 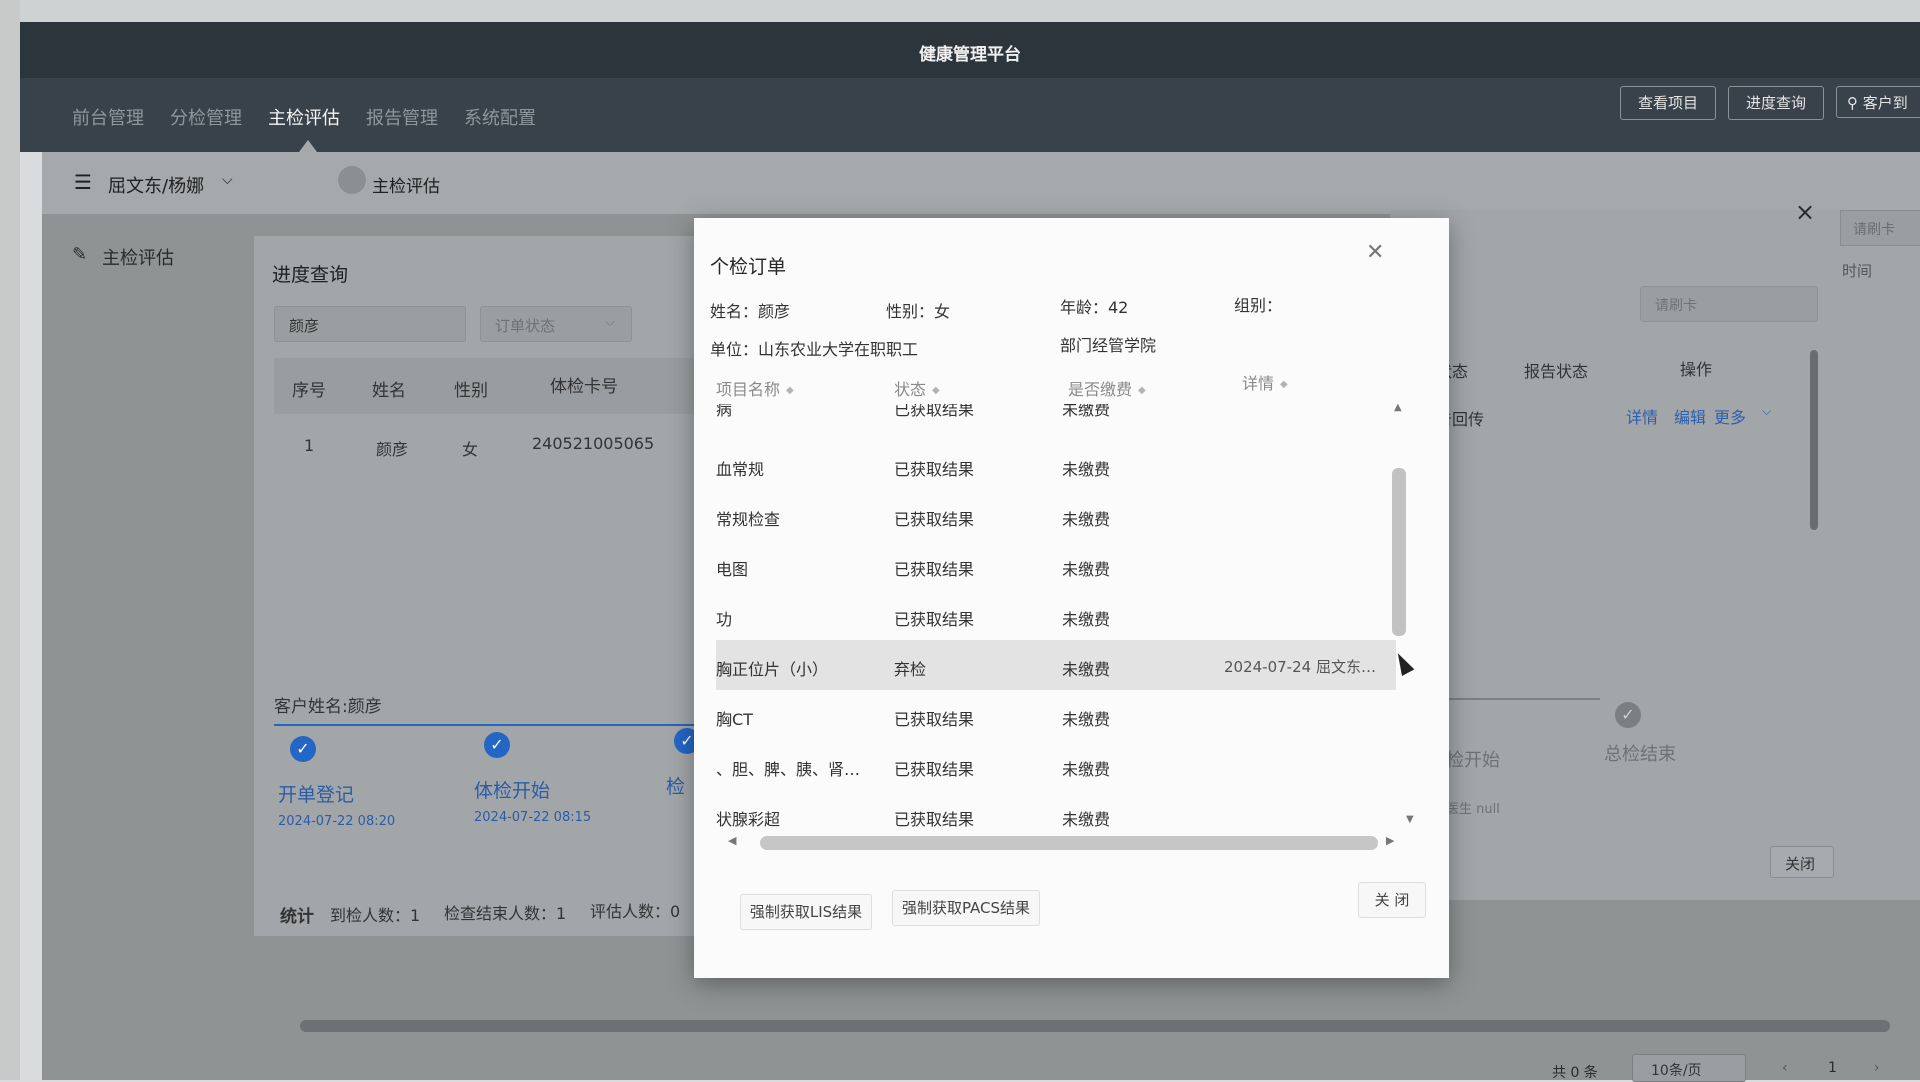 What do you see at coordinates (156, 185) in the screenshot?
I see `current-user: 屈文东/杨娜` at bounding box center [156, 185].